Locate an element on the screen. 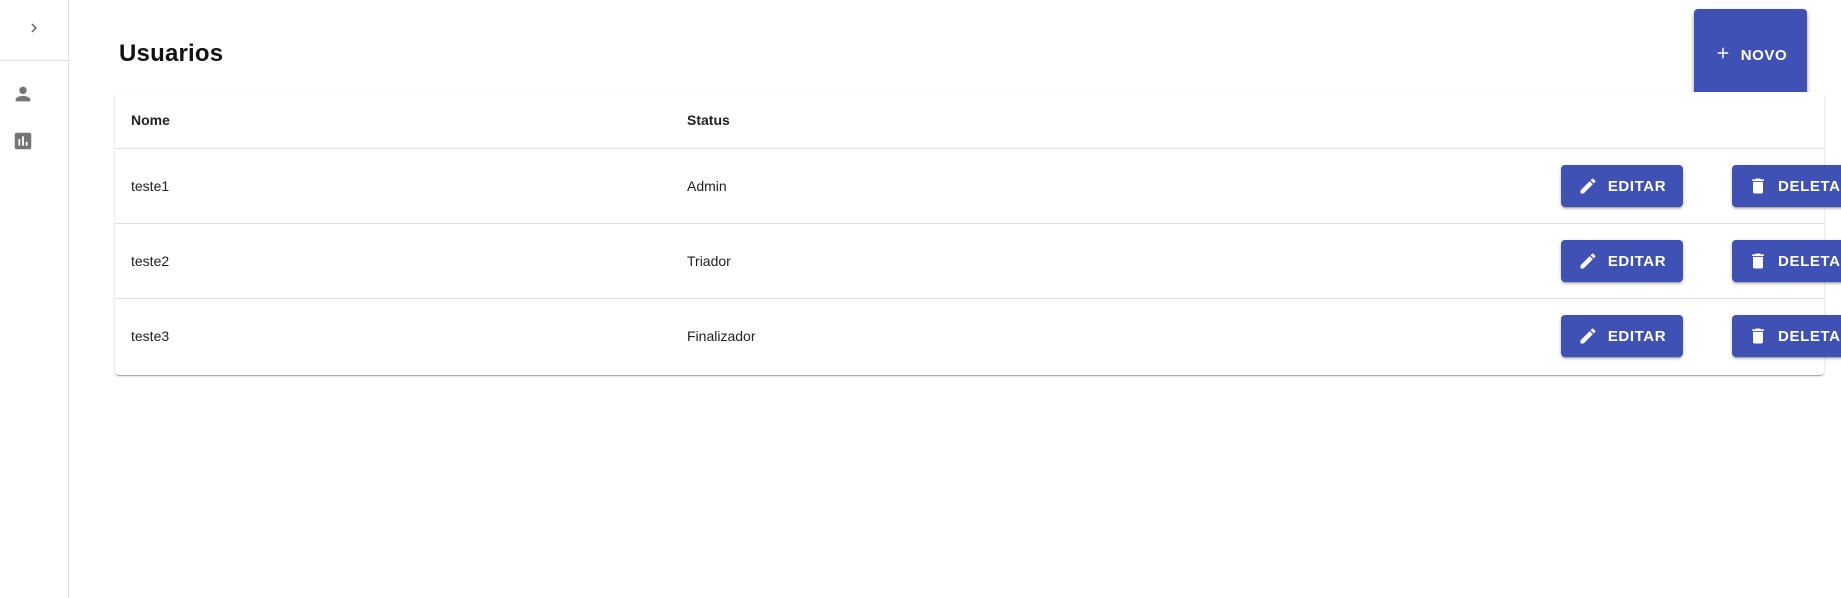  cell-status: Admin is located at coordinates (707, 186).